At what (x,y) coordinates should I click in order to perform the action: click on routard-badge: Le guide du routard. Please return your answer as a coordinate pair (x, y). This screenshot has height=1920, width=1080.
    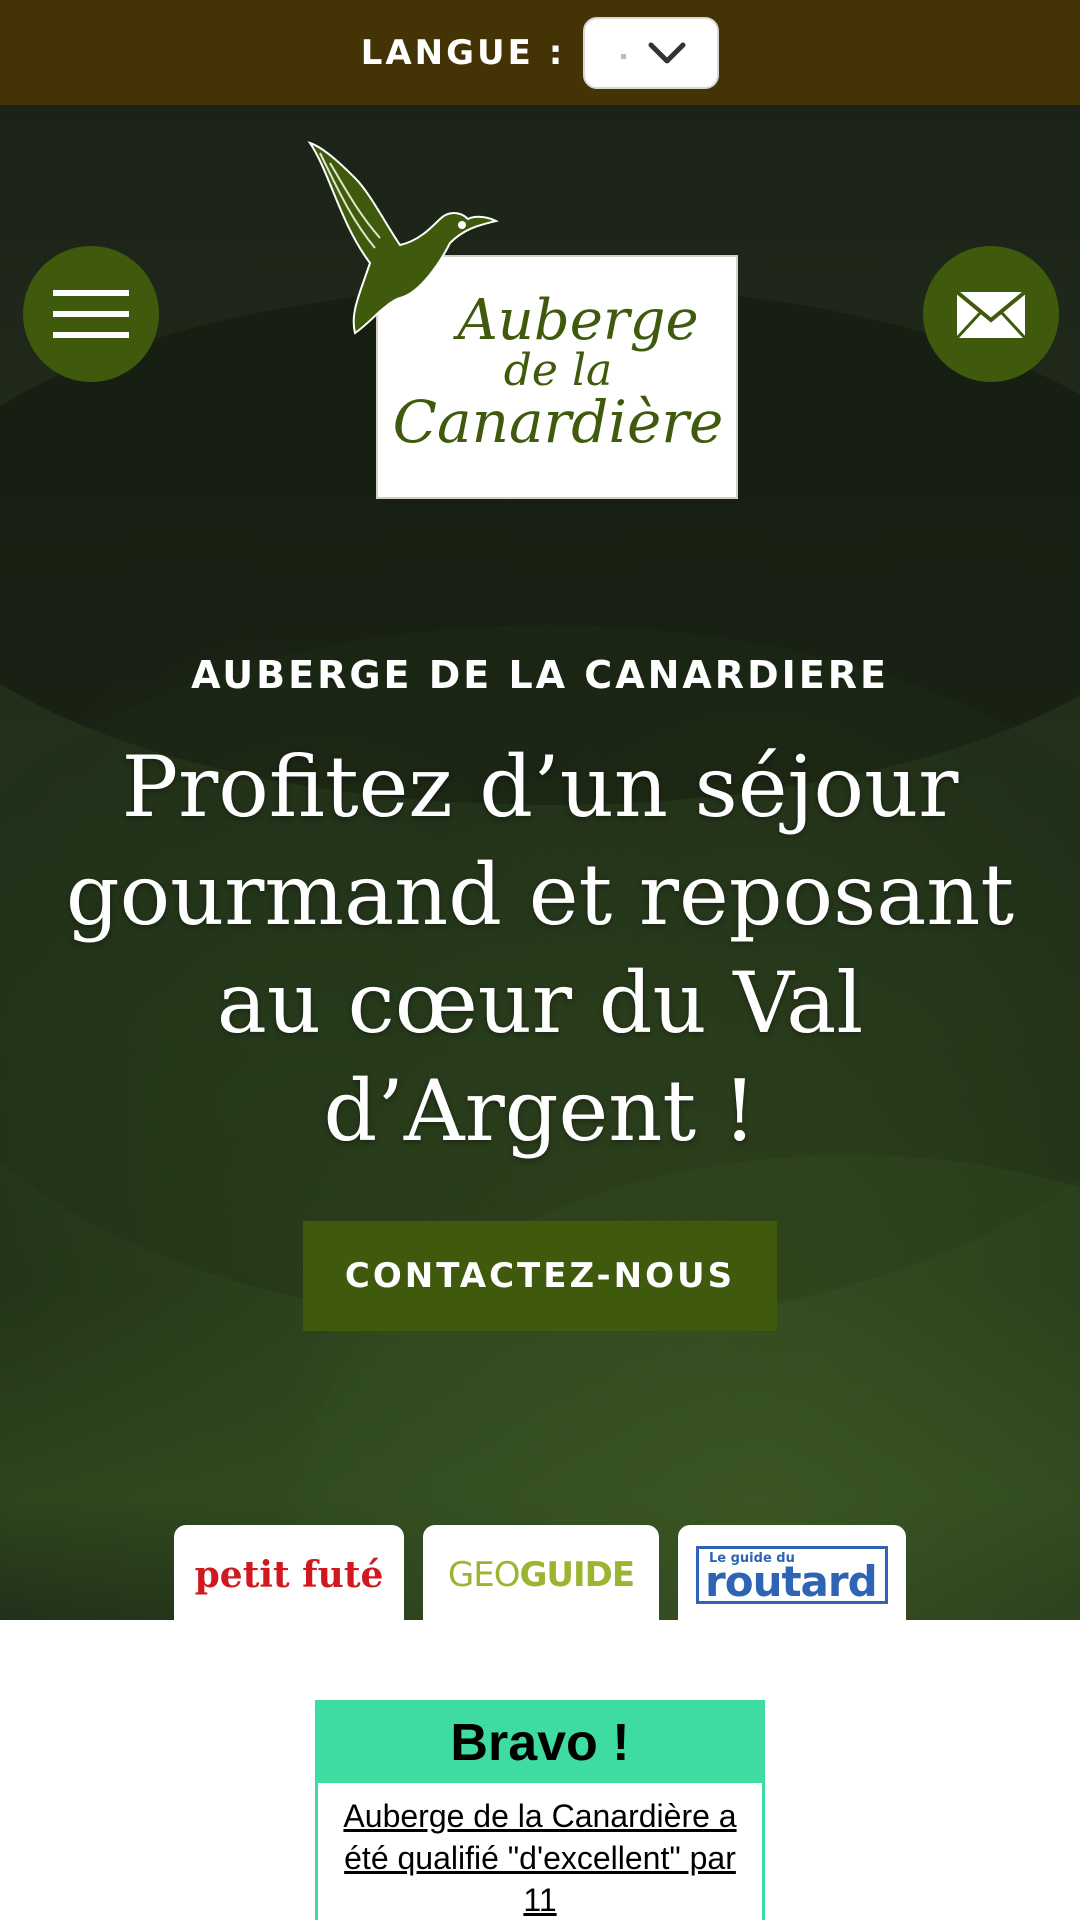
    Looking at the image, I should click on (792, 1572).